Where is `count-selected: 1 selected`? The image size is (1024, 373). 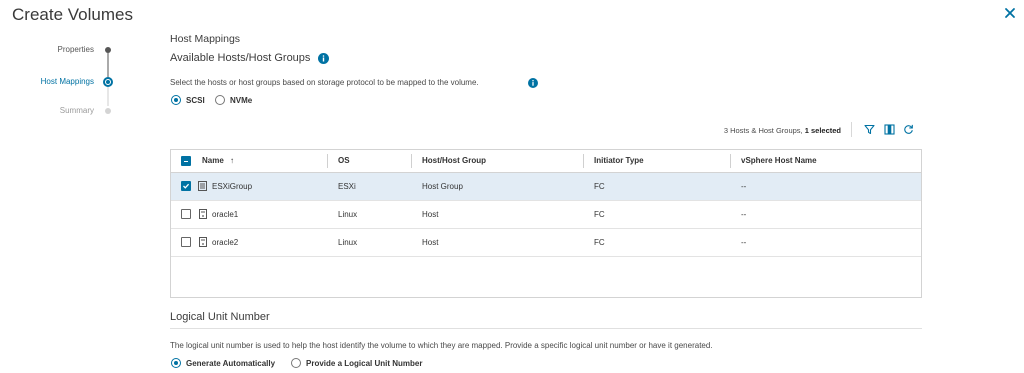
count-selected: 1 selected is located at coordinates (822, 130).